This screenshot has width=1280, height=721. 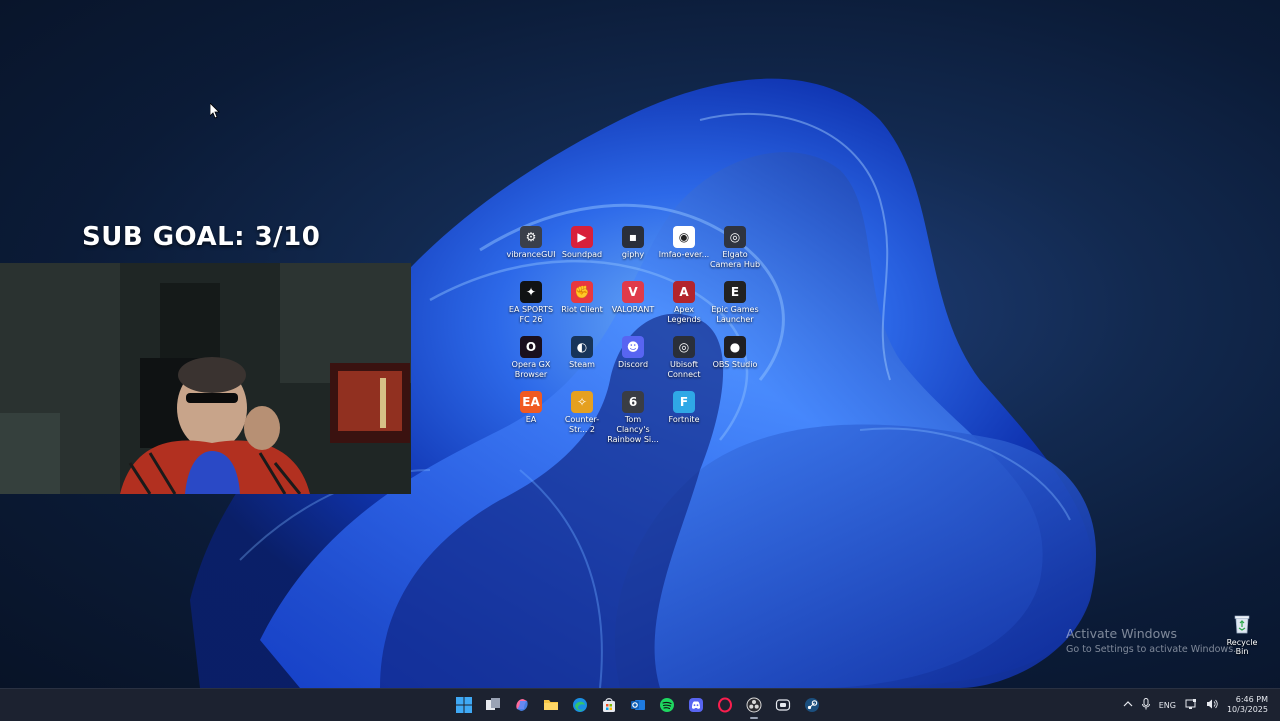 I want to click on desktop-icon: ✊ Riot Client, so click(x=582, y=306).